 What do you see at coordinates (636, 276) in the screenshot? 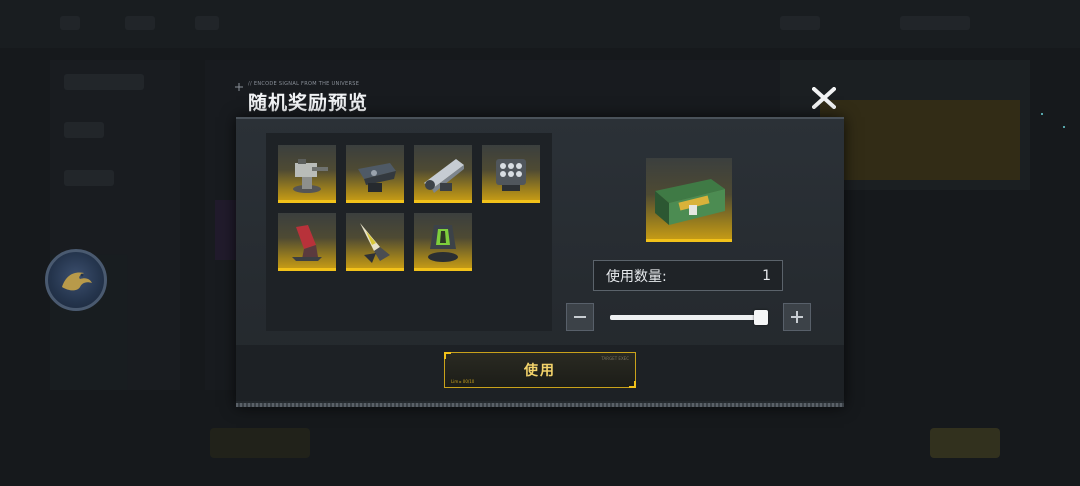
I see `quantity-label: 使用数量:` at bounding box center [636, 276].